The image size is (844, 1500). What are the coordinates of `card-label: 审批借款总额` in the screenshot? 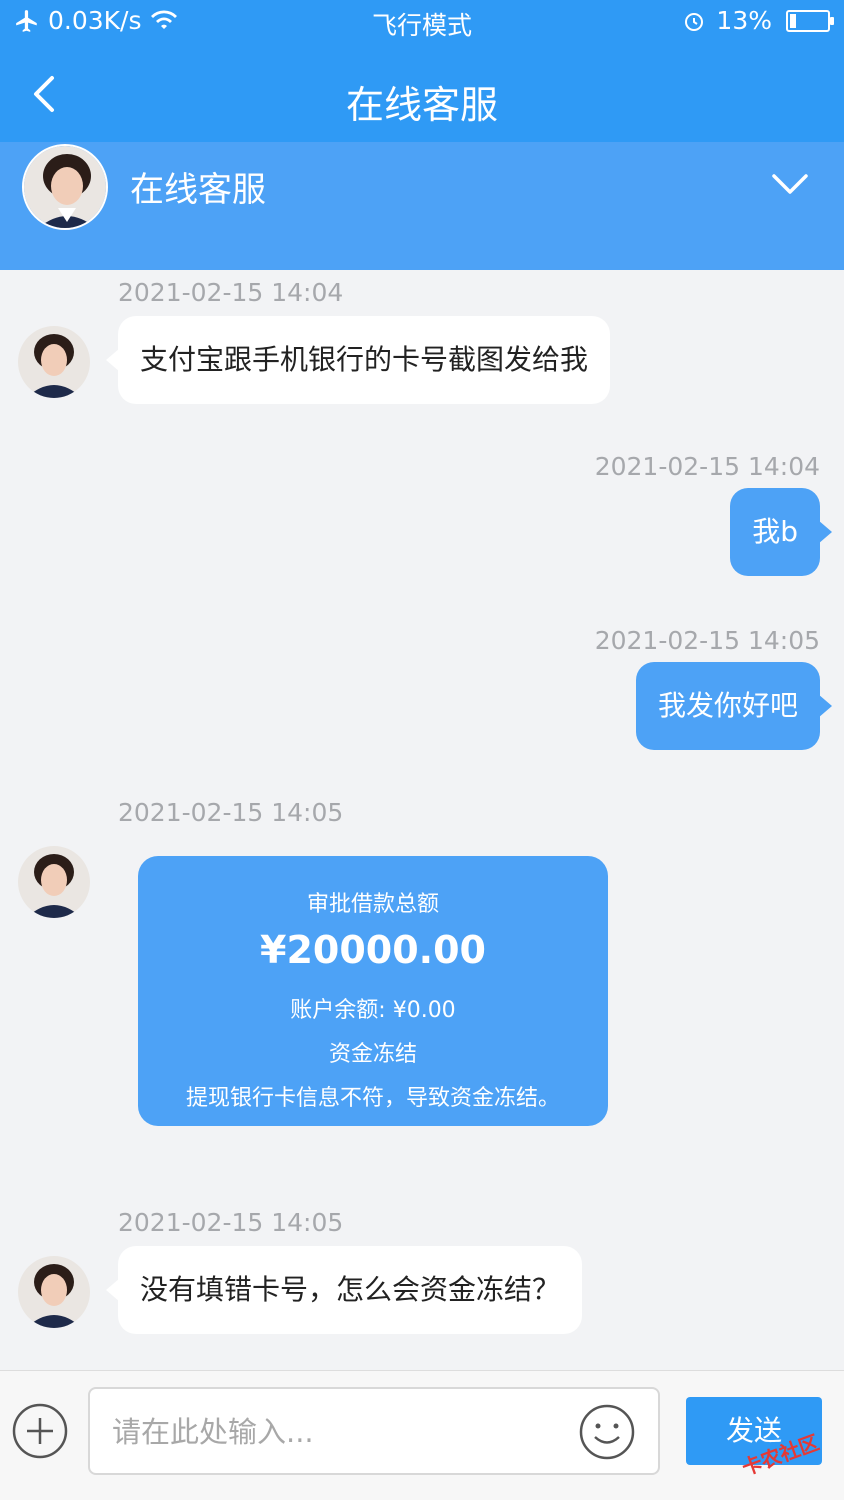 It's located at (372, 904).